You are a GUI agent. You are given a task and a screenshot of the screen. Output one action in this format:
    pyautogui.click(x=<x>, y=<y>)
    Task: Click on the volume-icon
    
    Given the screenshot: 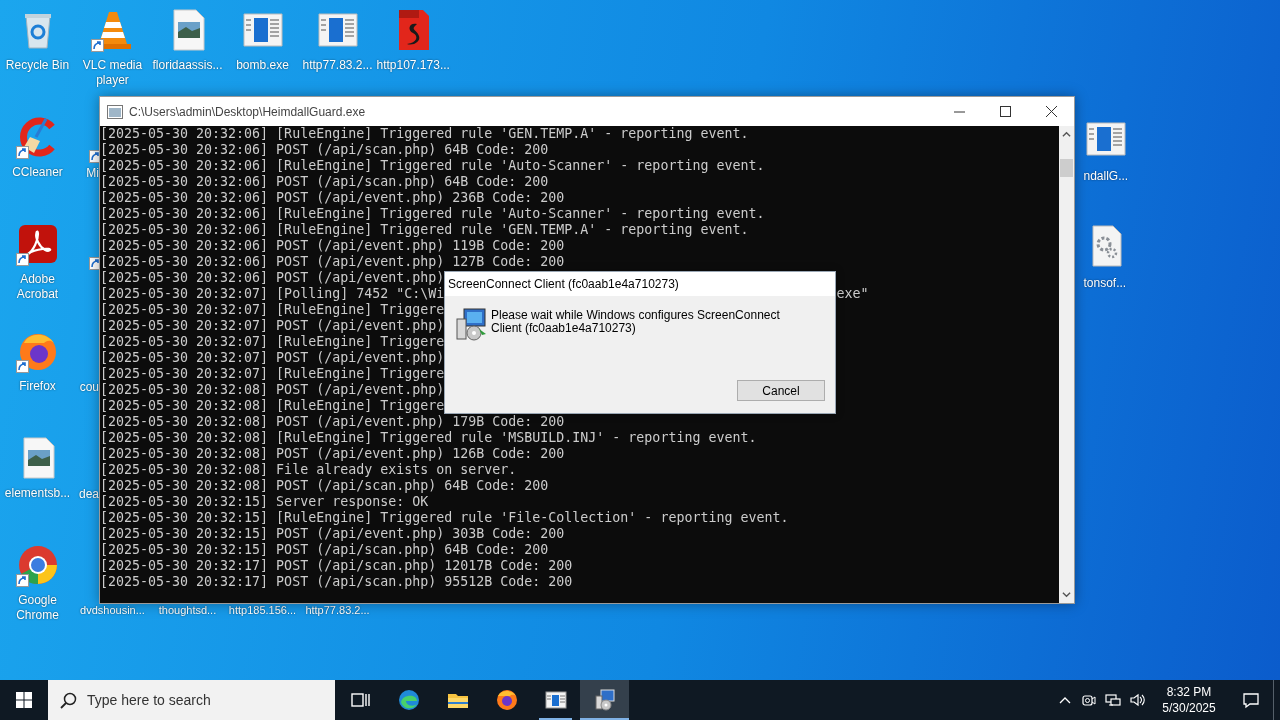 What is the action you would take?
    pyautogui.click(x=1137, y=700)
    